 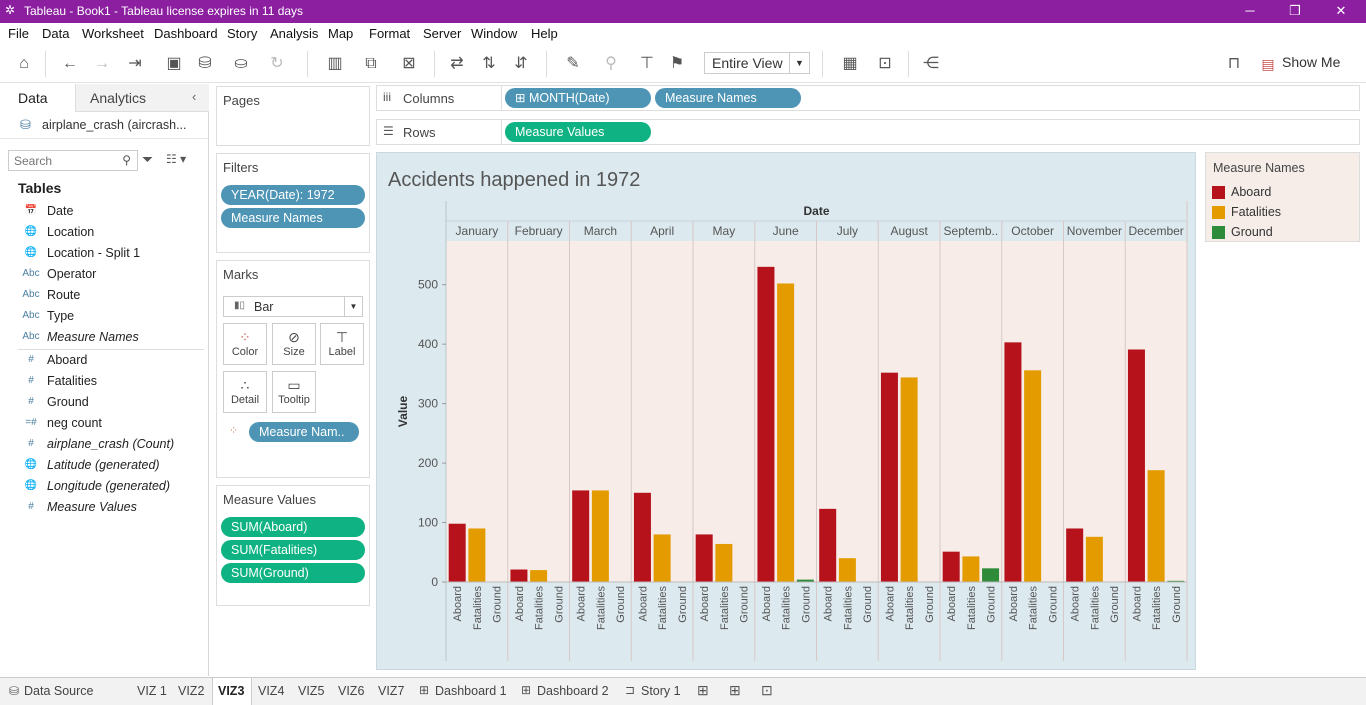 What do you see at coordinates (176, 159) in the screenshot?
I see `view-options-icon: ☷ ▾` at bounding box center [176, 159].